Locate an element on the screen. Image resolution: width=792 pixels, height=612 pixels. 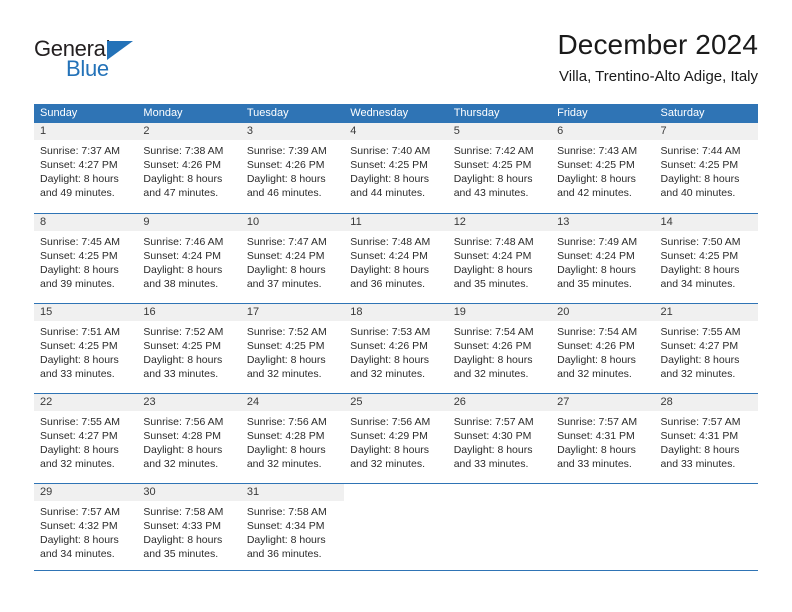
sunrise-text: Sunrise: 7:44 AM is located at coordinates (700, 151).